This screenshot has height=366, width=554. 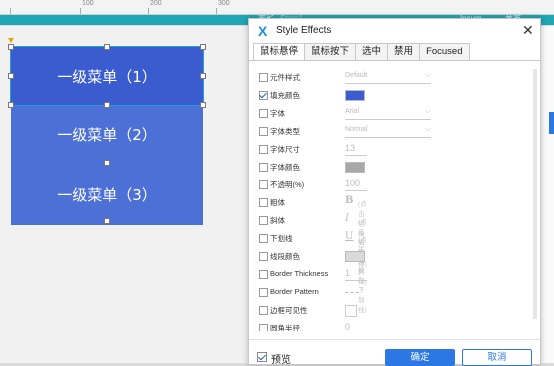 I want to click on ok-button: 确定, so click(x=420, y=357).